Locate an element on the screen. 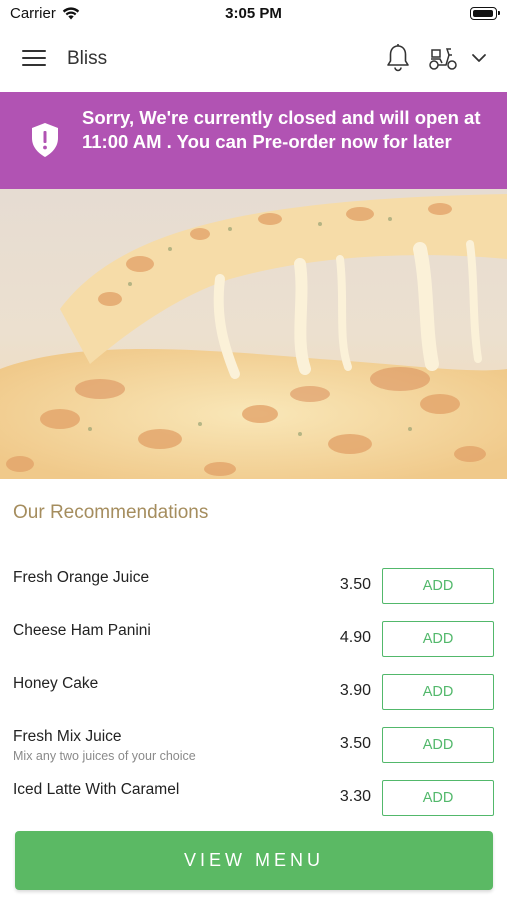  item-price: 3.90 is located at coordinates (355, 690).